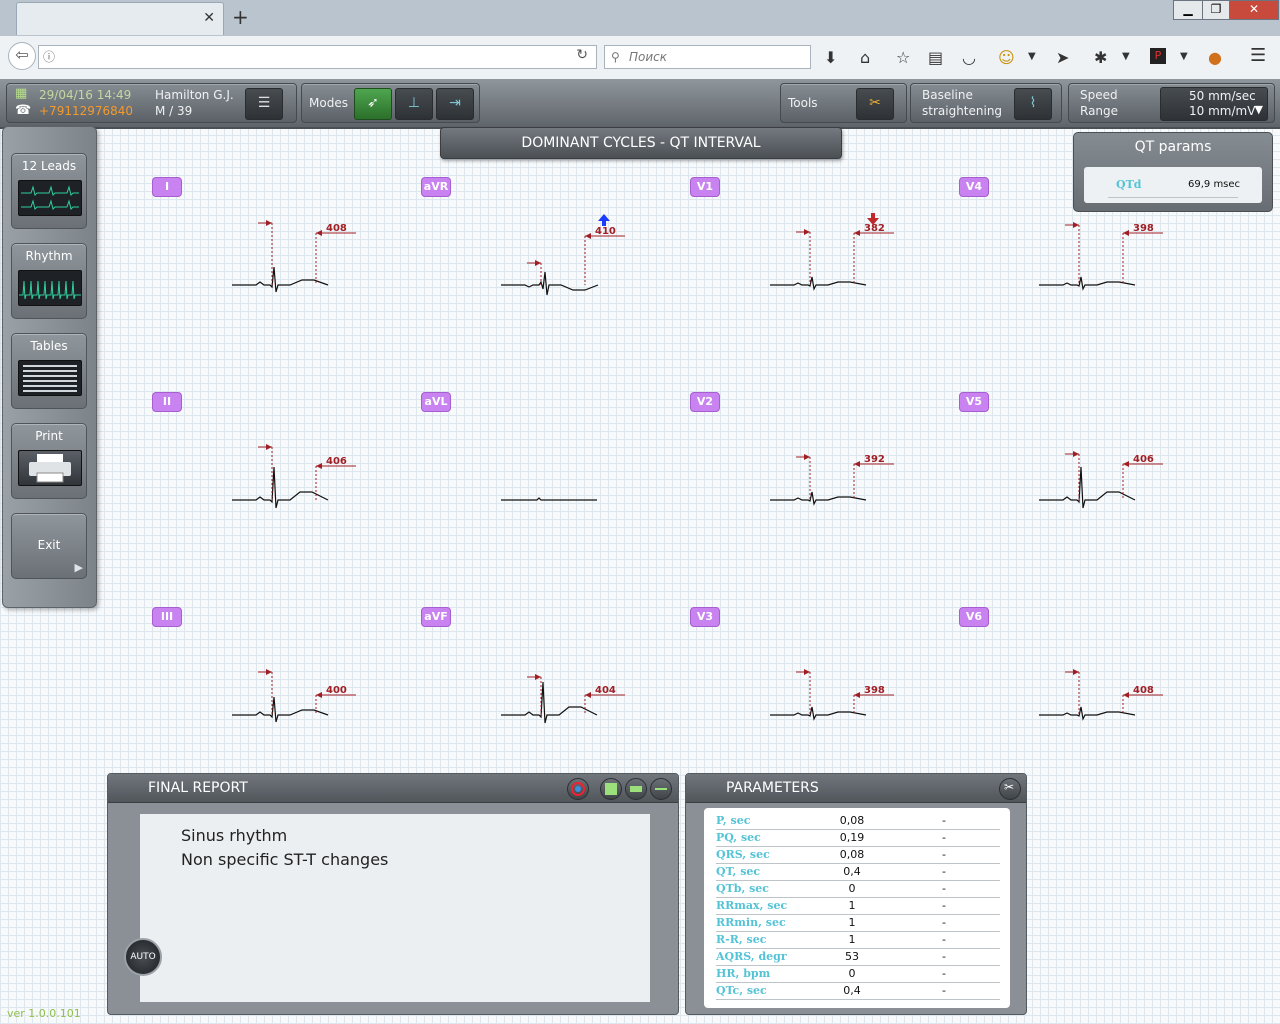 The height and width of the screenshot is (1024, 1280). I want to click on sidebar-item-label: Rhythm, so click(49, 256).